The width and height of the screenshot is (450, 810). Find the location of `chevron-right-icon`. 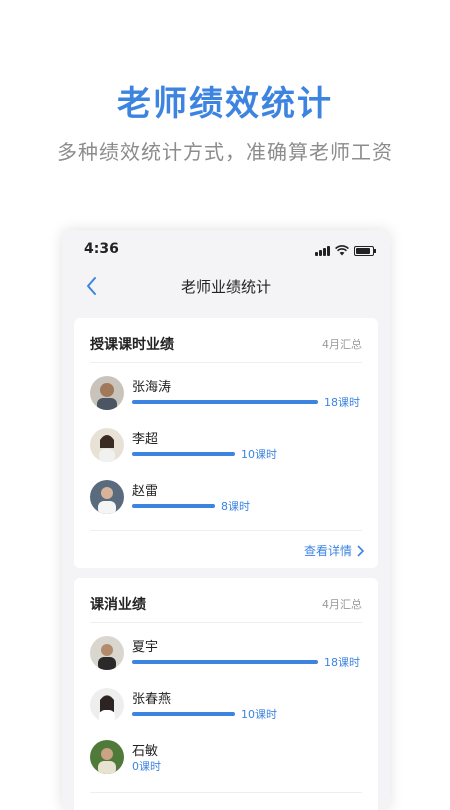

chevron-right-icon is located at coordinates (360, 550).